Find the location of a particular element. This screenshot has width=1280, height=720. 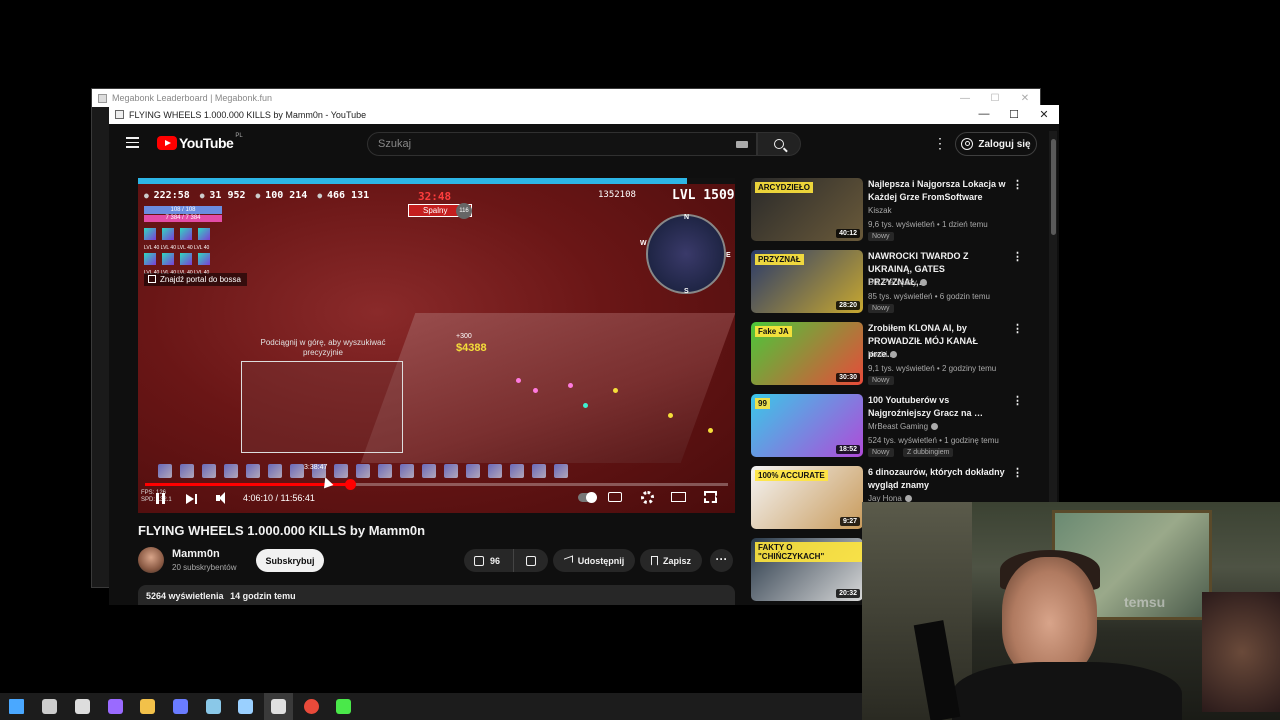

subtitles-button is located at coordinates (615, 497).